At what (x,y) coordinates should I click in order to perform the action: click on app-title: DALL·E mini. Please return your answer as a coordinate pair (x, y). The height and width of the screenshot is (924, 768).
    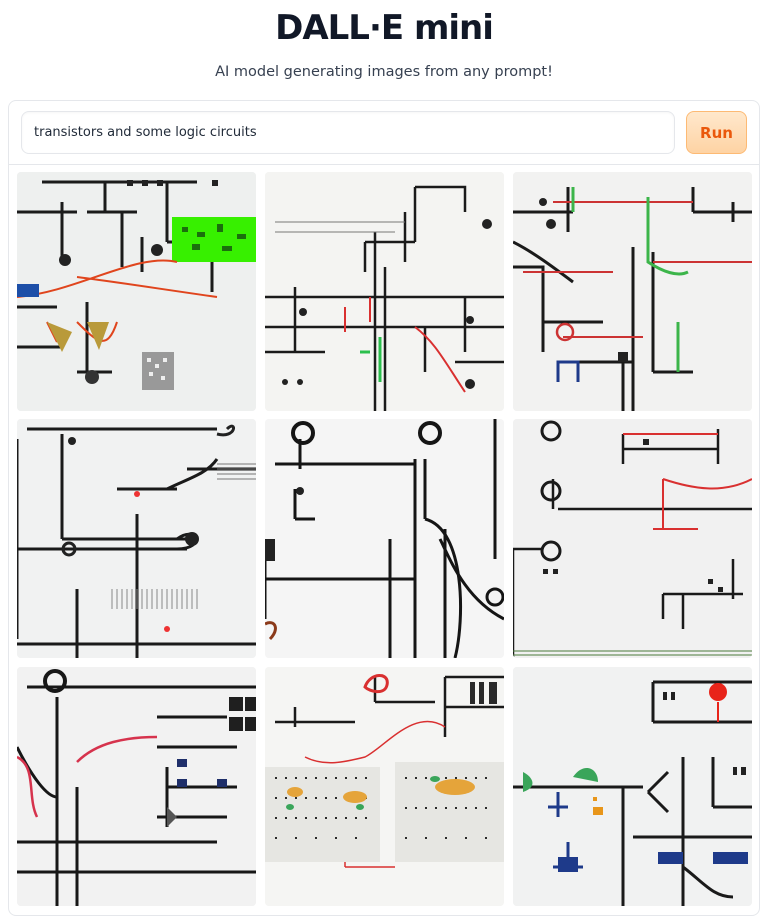
    Looking at the image, I should click on (384, 28).